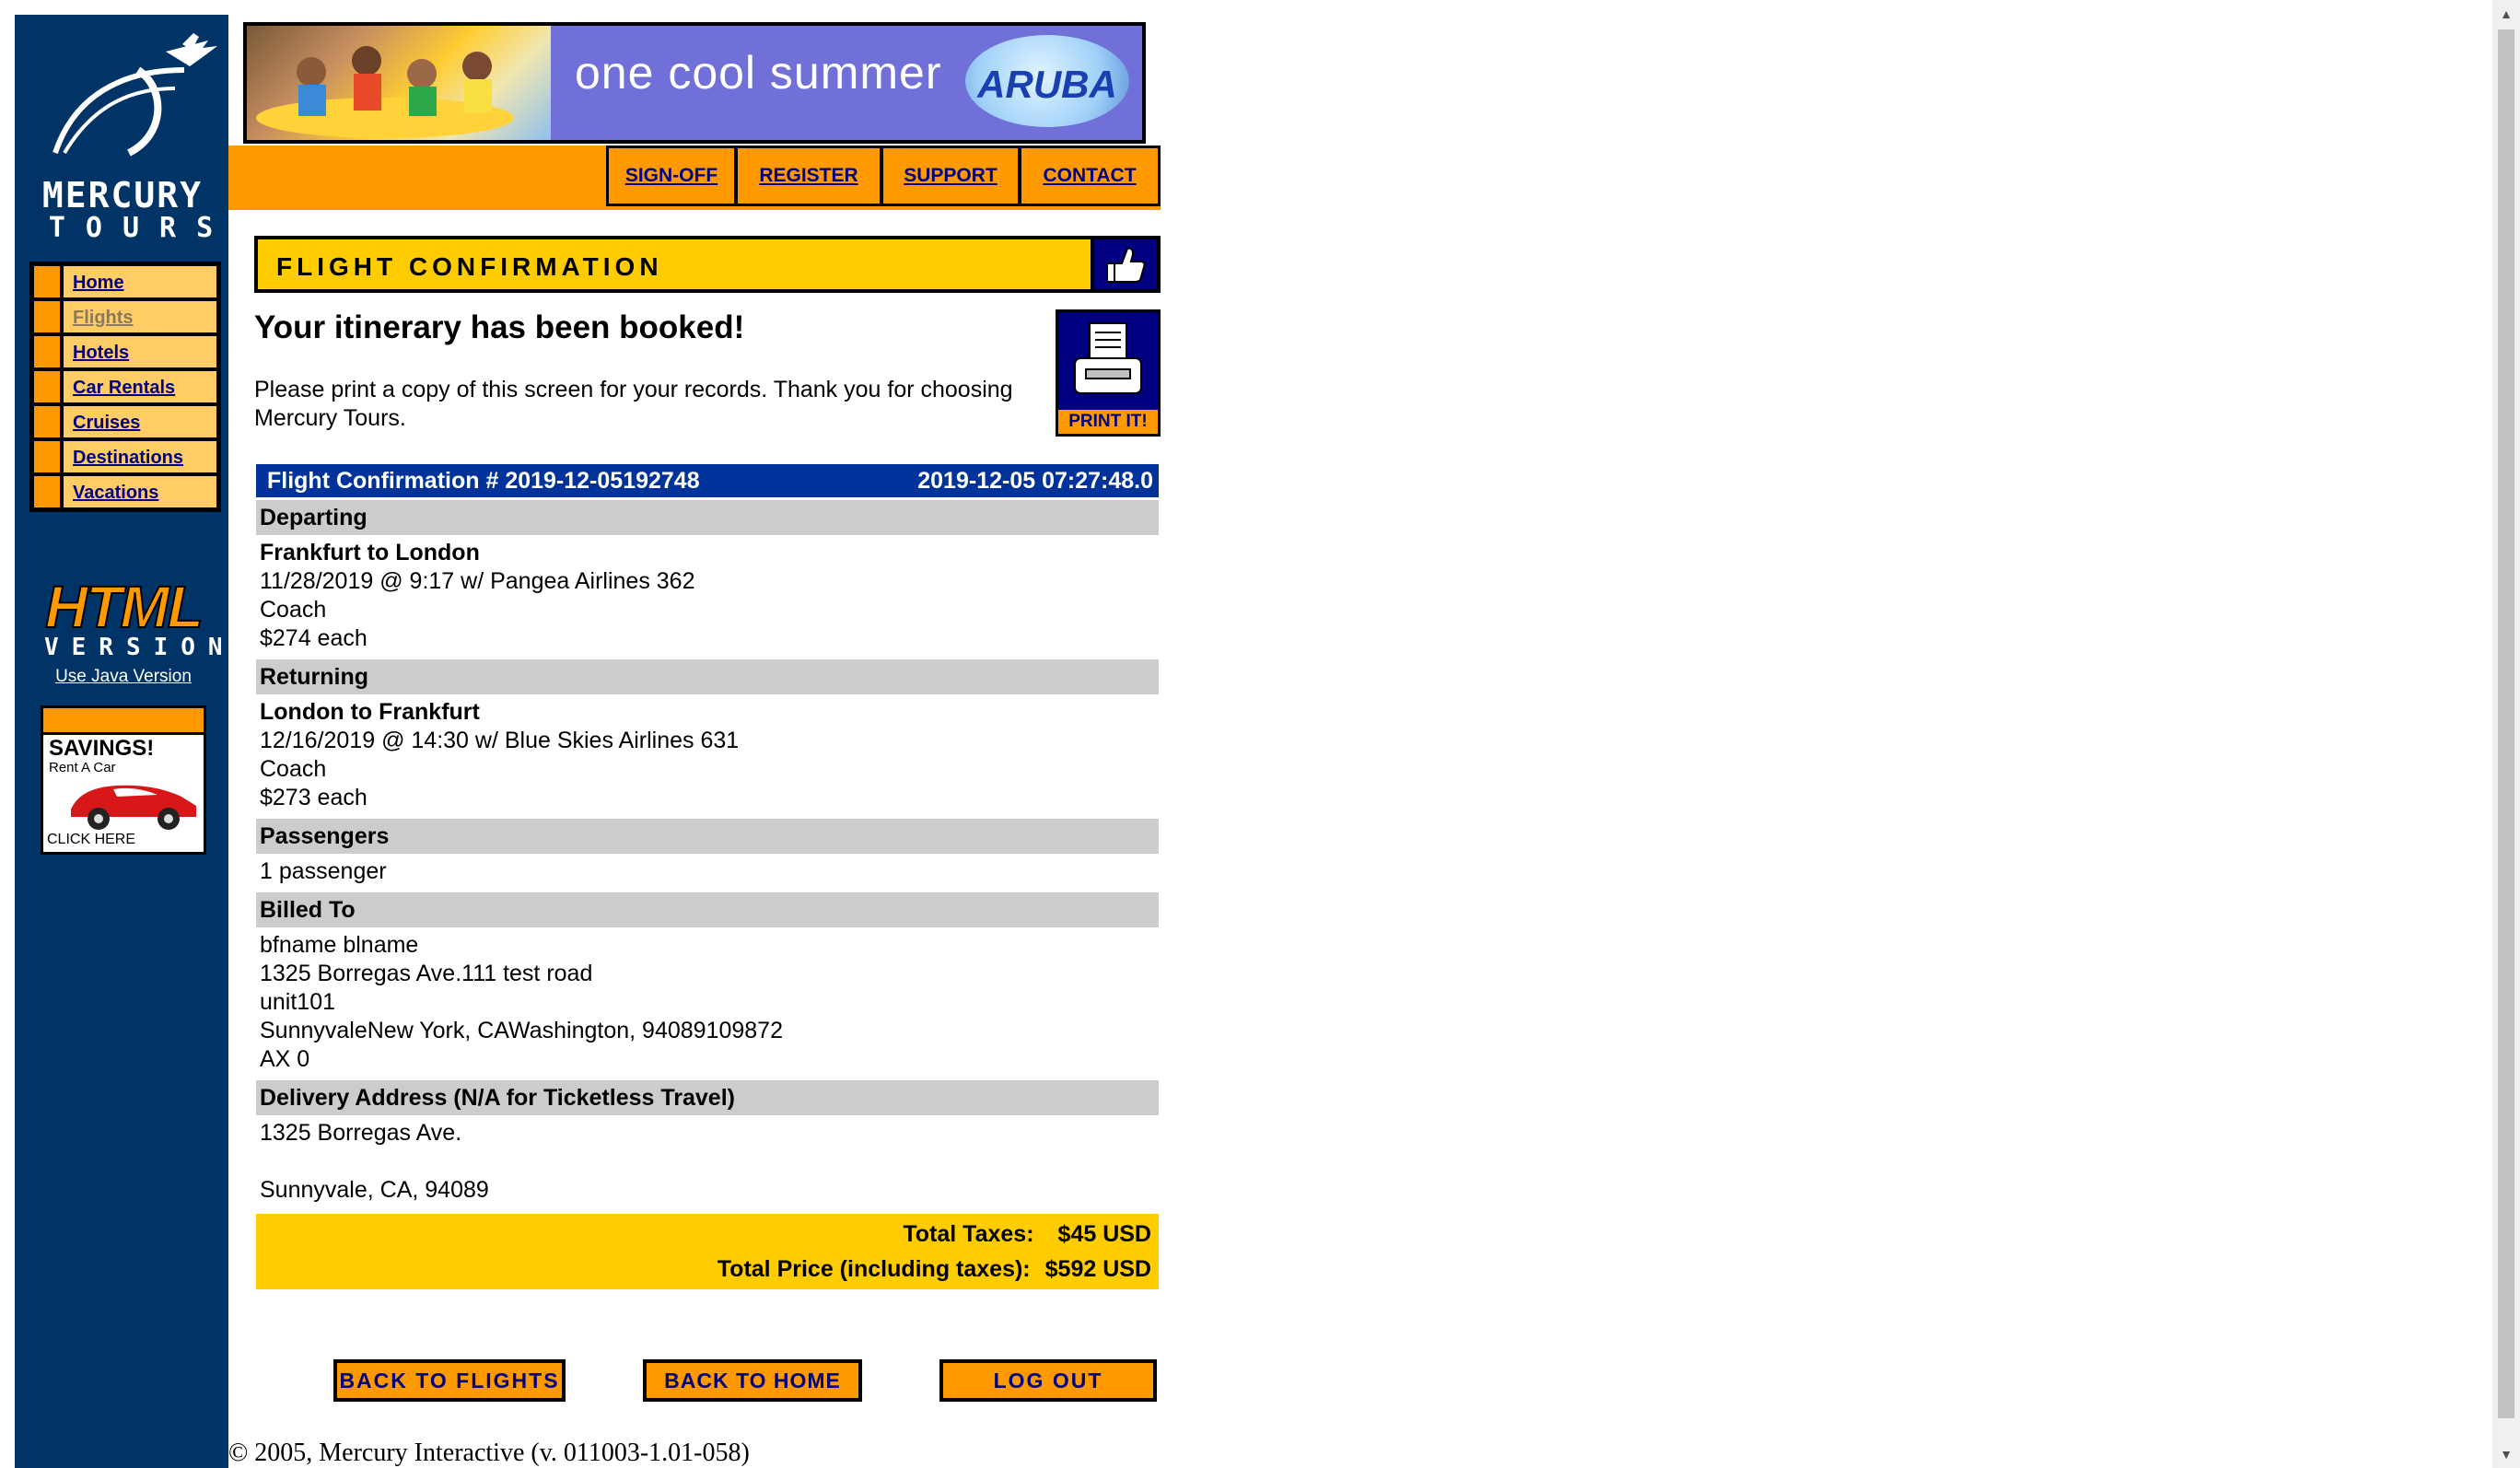 This screenshot has height=1468, width=2520. Describe the element at coordinates (123, 780) in the screenshot. I see `savings-ad-banner: SAVINGS! Rent A Car CLICK HERE` at that location.